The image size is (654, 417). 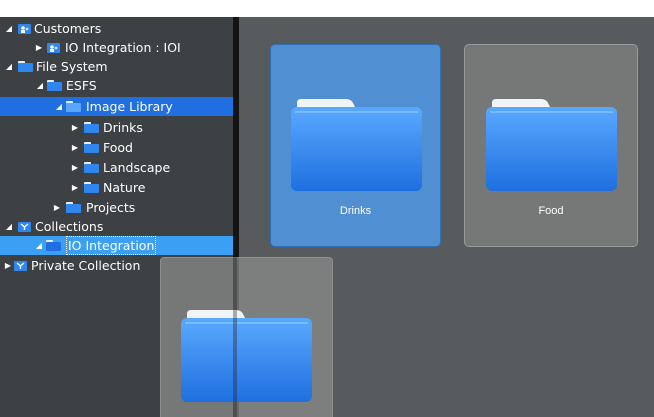 I want to click on folder-tile-food: Food, so click(x=551, y=145).